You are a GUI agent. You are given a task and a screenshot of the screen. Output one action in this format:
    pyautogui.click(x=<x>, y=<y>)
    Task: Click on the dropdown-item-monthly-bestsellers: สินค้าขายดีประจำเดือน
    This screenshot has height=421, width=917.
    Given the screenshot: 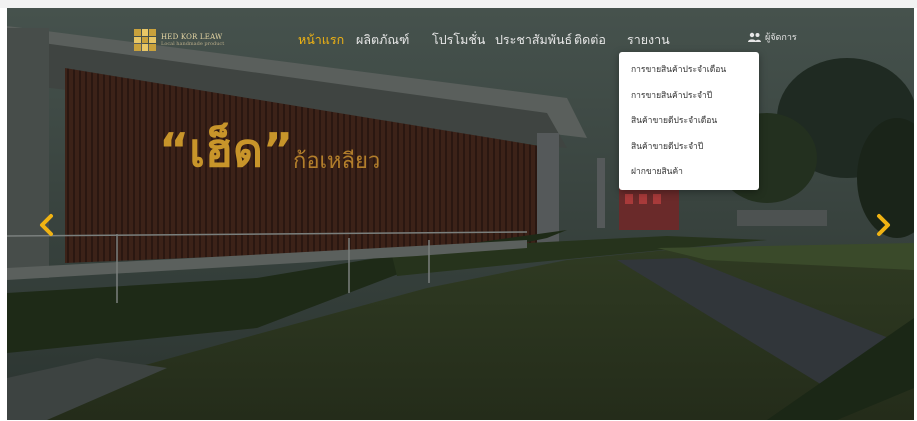 What is the action you would take?
    pyautogui.click(x=689, y=126)
    